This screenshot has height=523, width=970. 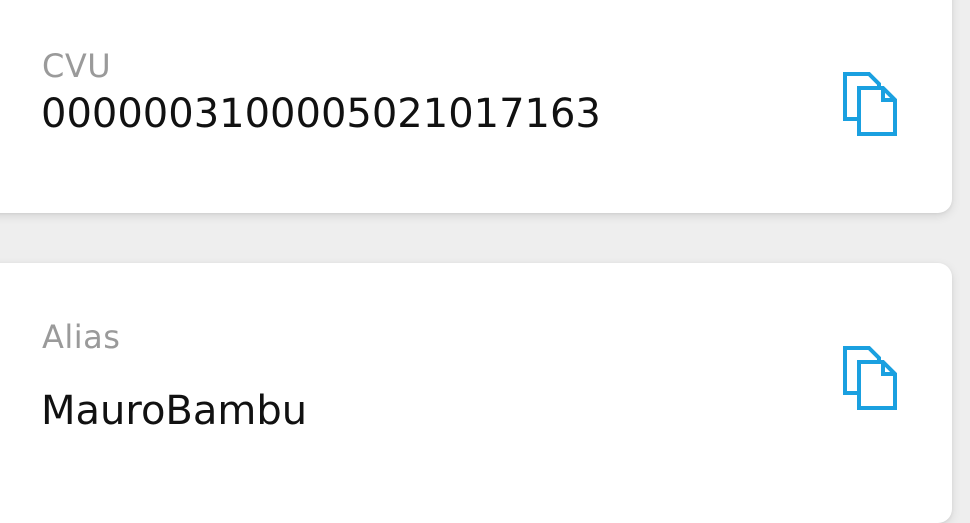 I want to click on copy-cvu-button, so click(x=870, y=104).